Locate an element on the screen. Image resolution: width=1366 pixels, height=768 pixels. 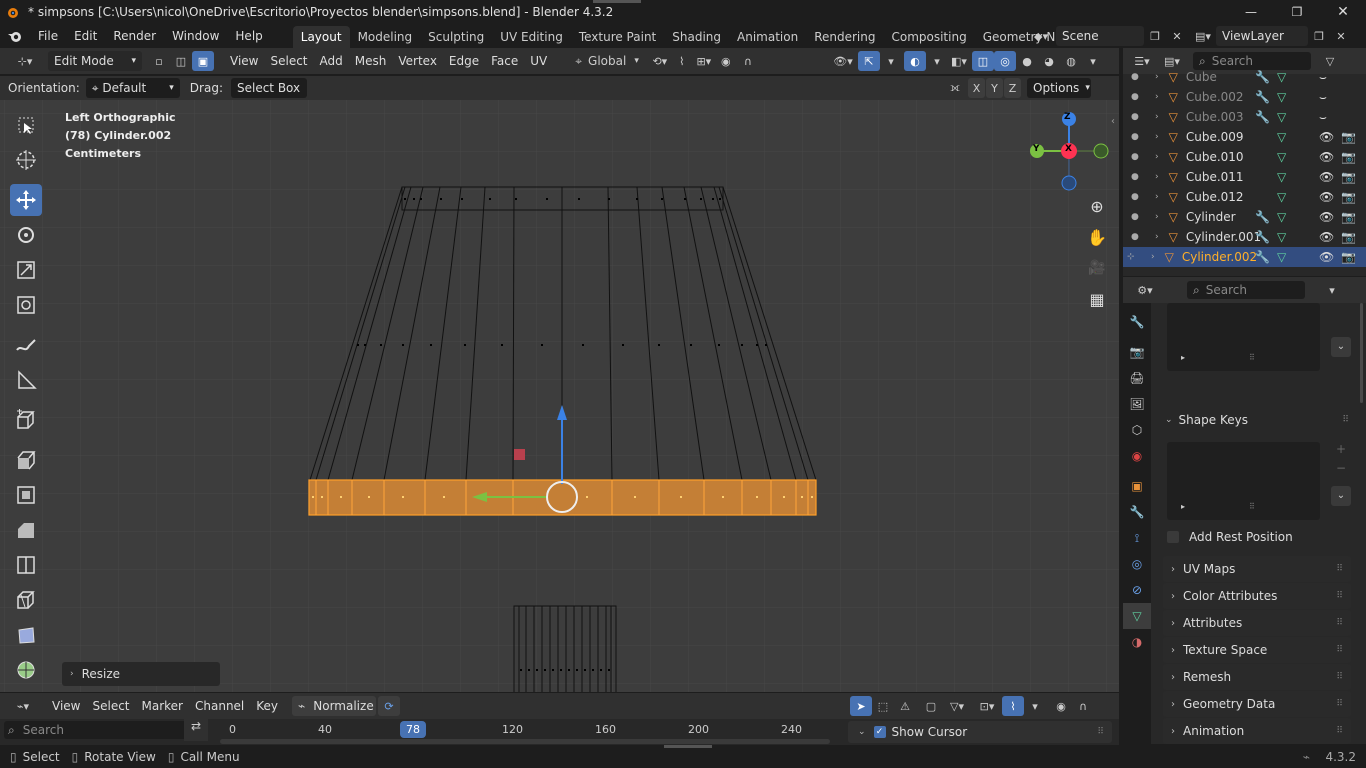
add-shape-key-icon: + is located at coordinates (1341, 451).